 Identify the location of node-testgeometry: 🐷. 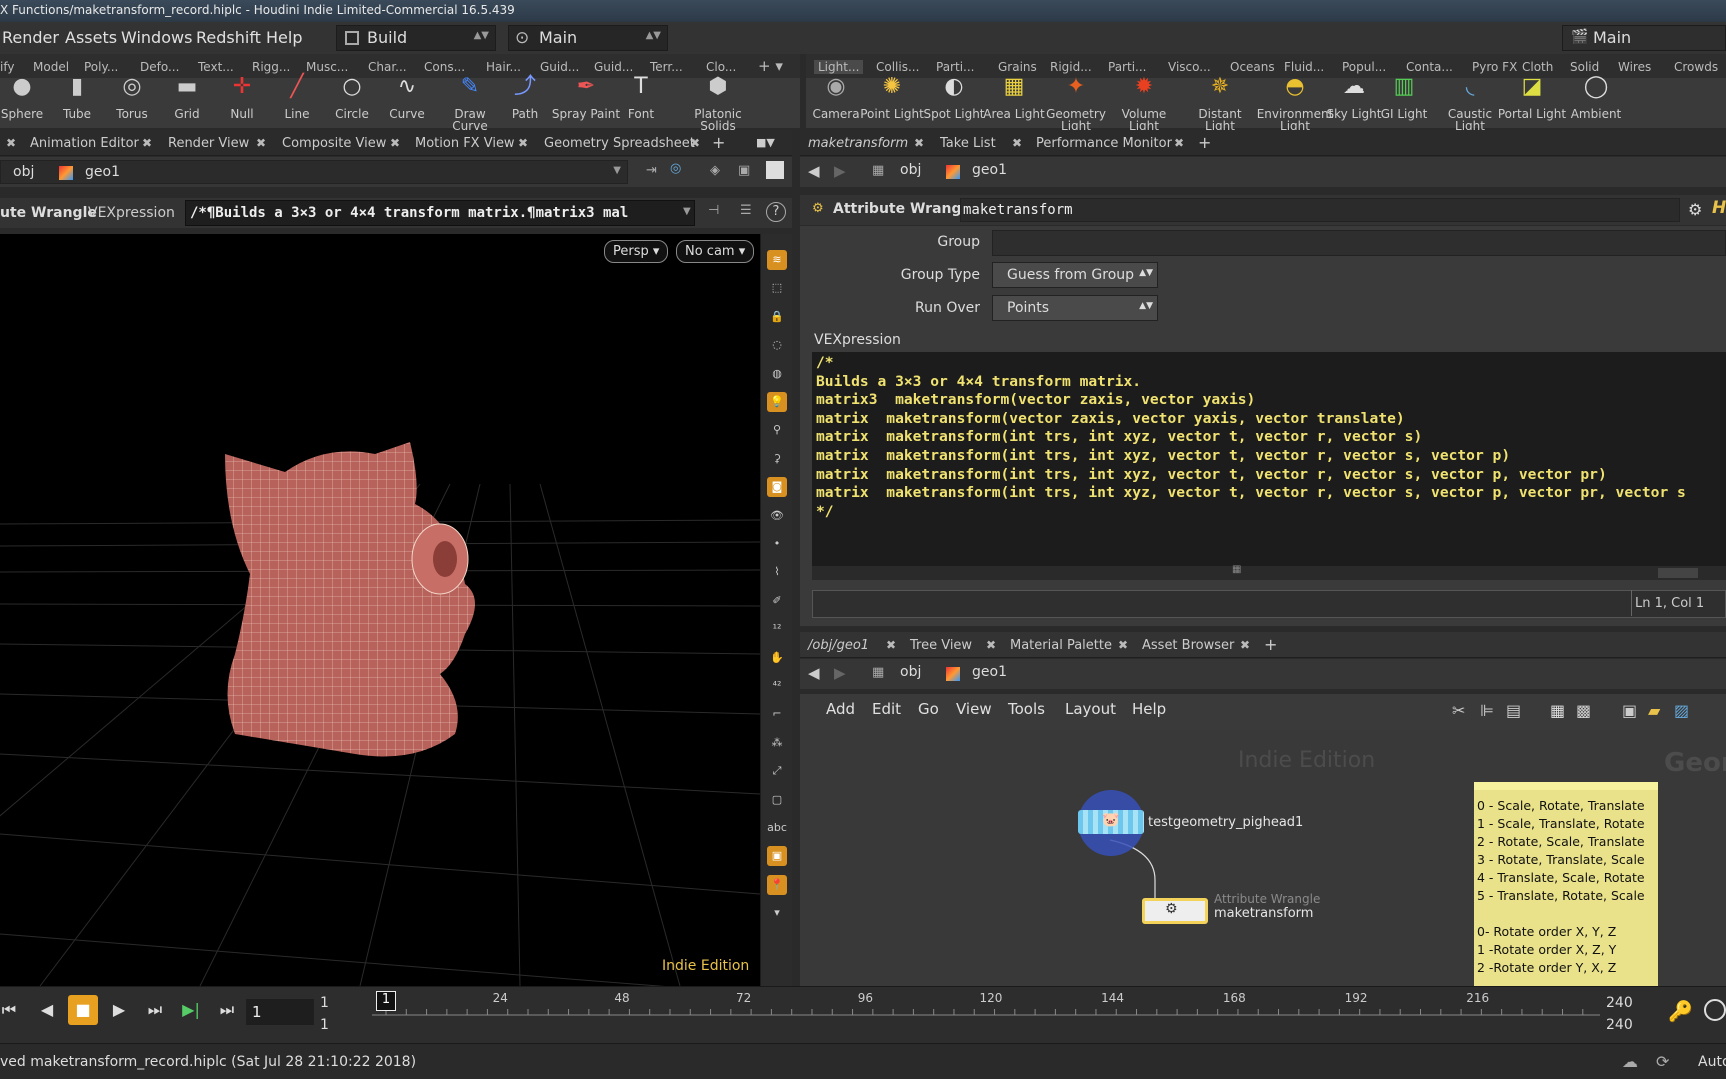
(1111, 822).